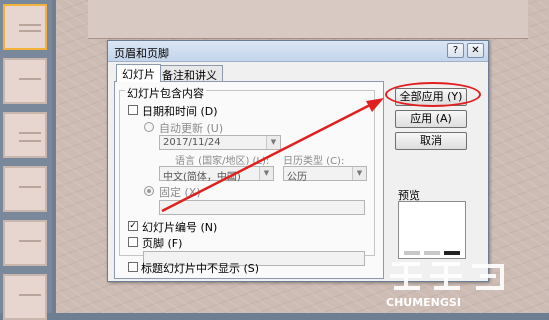 Image resolution: width=549 pixels, height=320 pixels. I want to click on watermark-logo: CHUMENGSI, so click(455, 284).